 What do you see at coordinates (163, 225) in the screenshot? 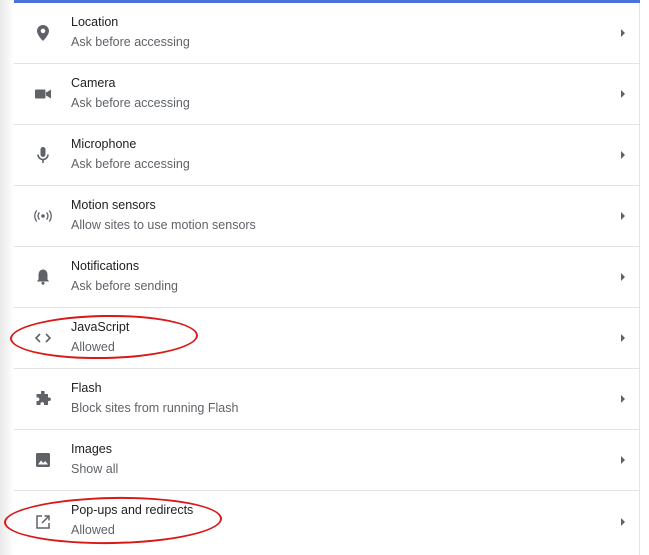
I see `row-subtitle: Allow sites to use motion sensors` at bounding box center [163, 225].